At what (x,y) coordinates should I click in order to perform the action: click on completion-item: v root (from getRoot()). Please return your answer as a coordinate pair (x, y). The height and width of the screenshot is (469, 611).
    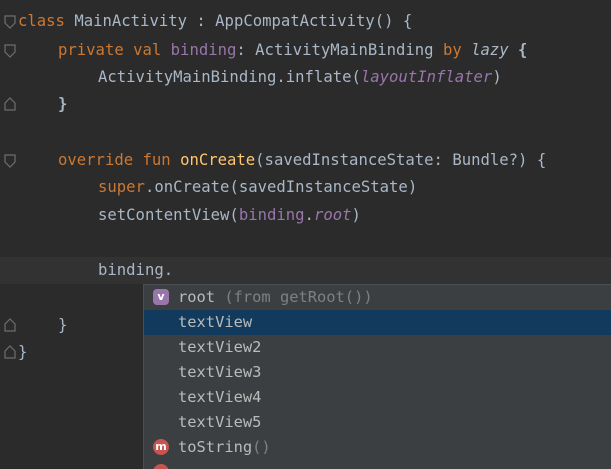
    Looking at the image, I should click on (377, 297).